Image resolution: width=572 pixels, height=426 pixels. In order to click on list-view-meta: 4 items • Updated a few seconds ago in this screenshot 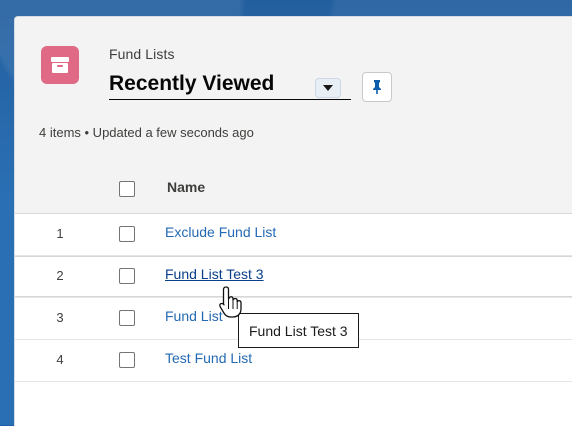, I will do `click(146, 132)`.